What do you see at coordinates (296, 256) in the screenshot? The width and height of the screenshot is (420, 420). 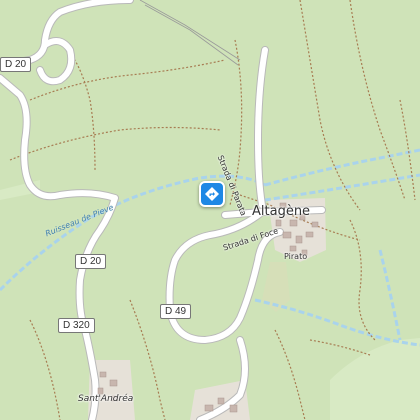 I see `street-label-pirato: Pirato` at bounding box center [296, 256].